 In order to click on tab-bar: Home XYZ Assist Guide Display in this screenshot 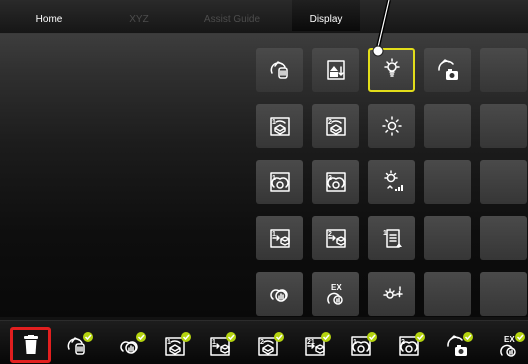, I will do `click(264, 17)`.